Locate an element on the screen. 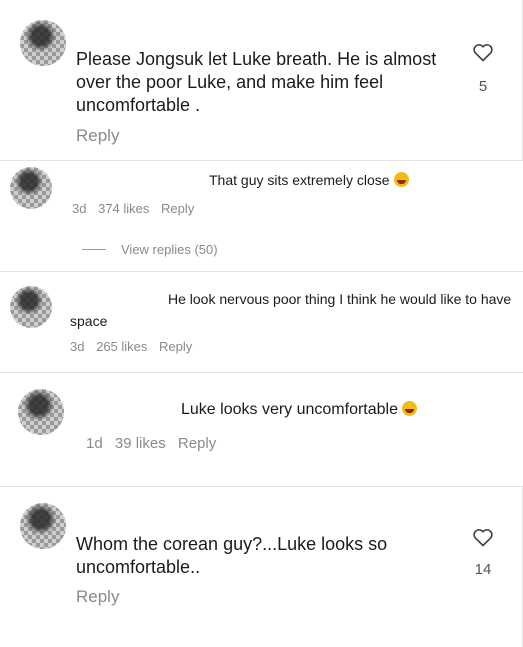 The image size is (523, 647). comment-age: 1d is located at coordinates (94, 443).